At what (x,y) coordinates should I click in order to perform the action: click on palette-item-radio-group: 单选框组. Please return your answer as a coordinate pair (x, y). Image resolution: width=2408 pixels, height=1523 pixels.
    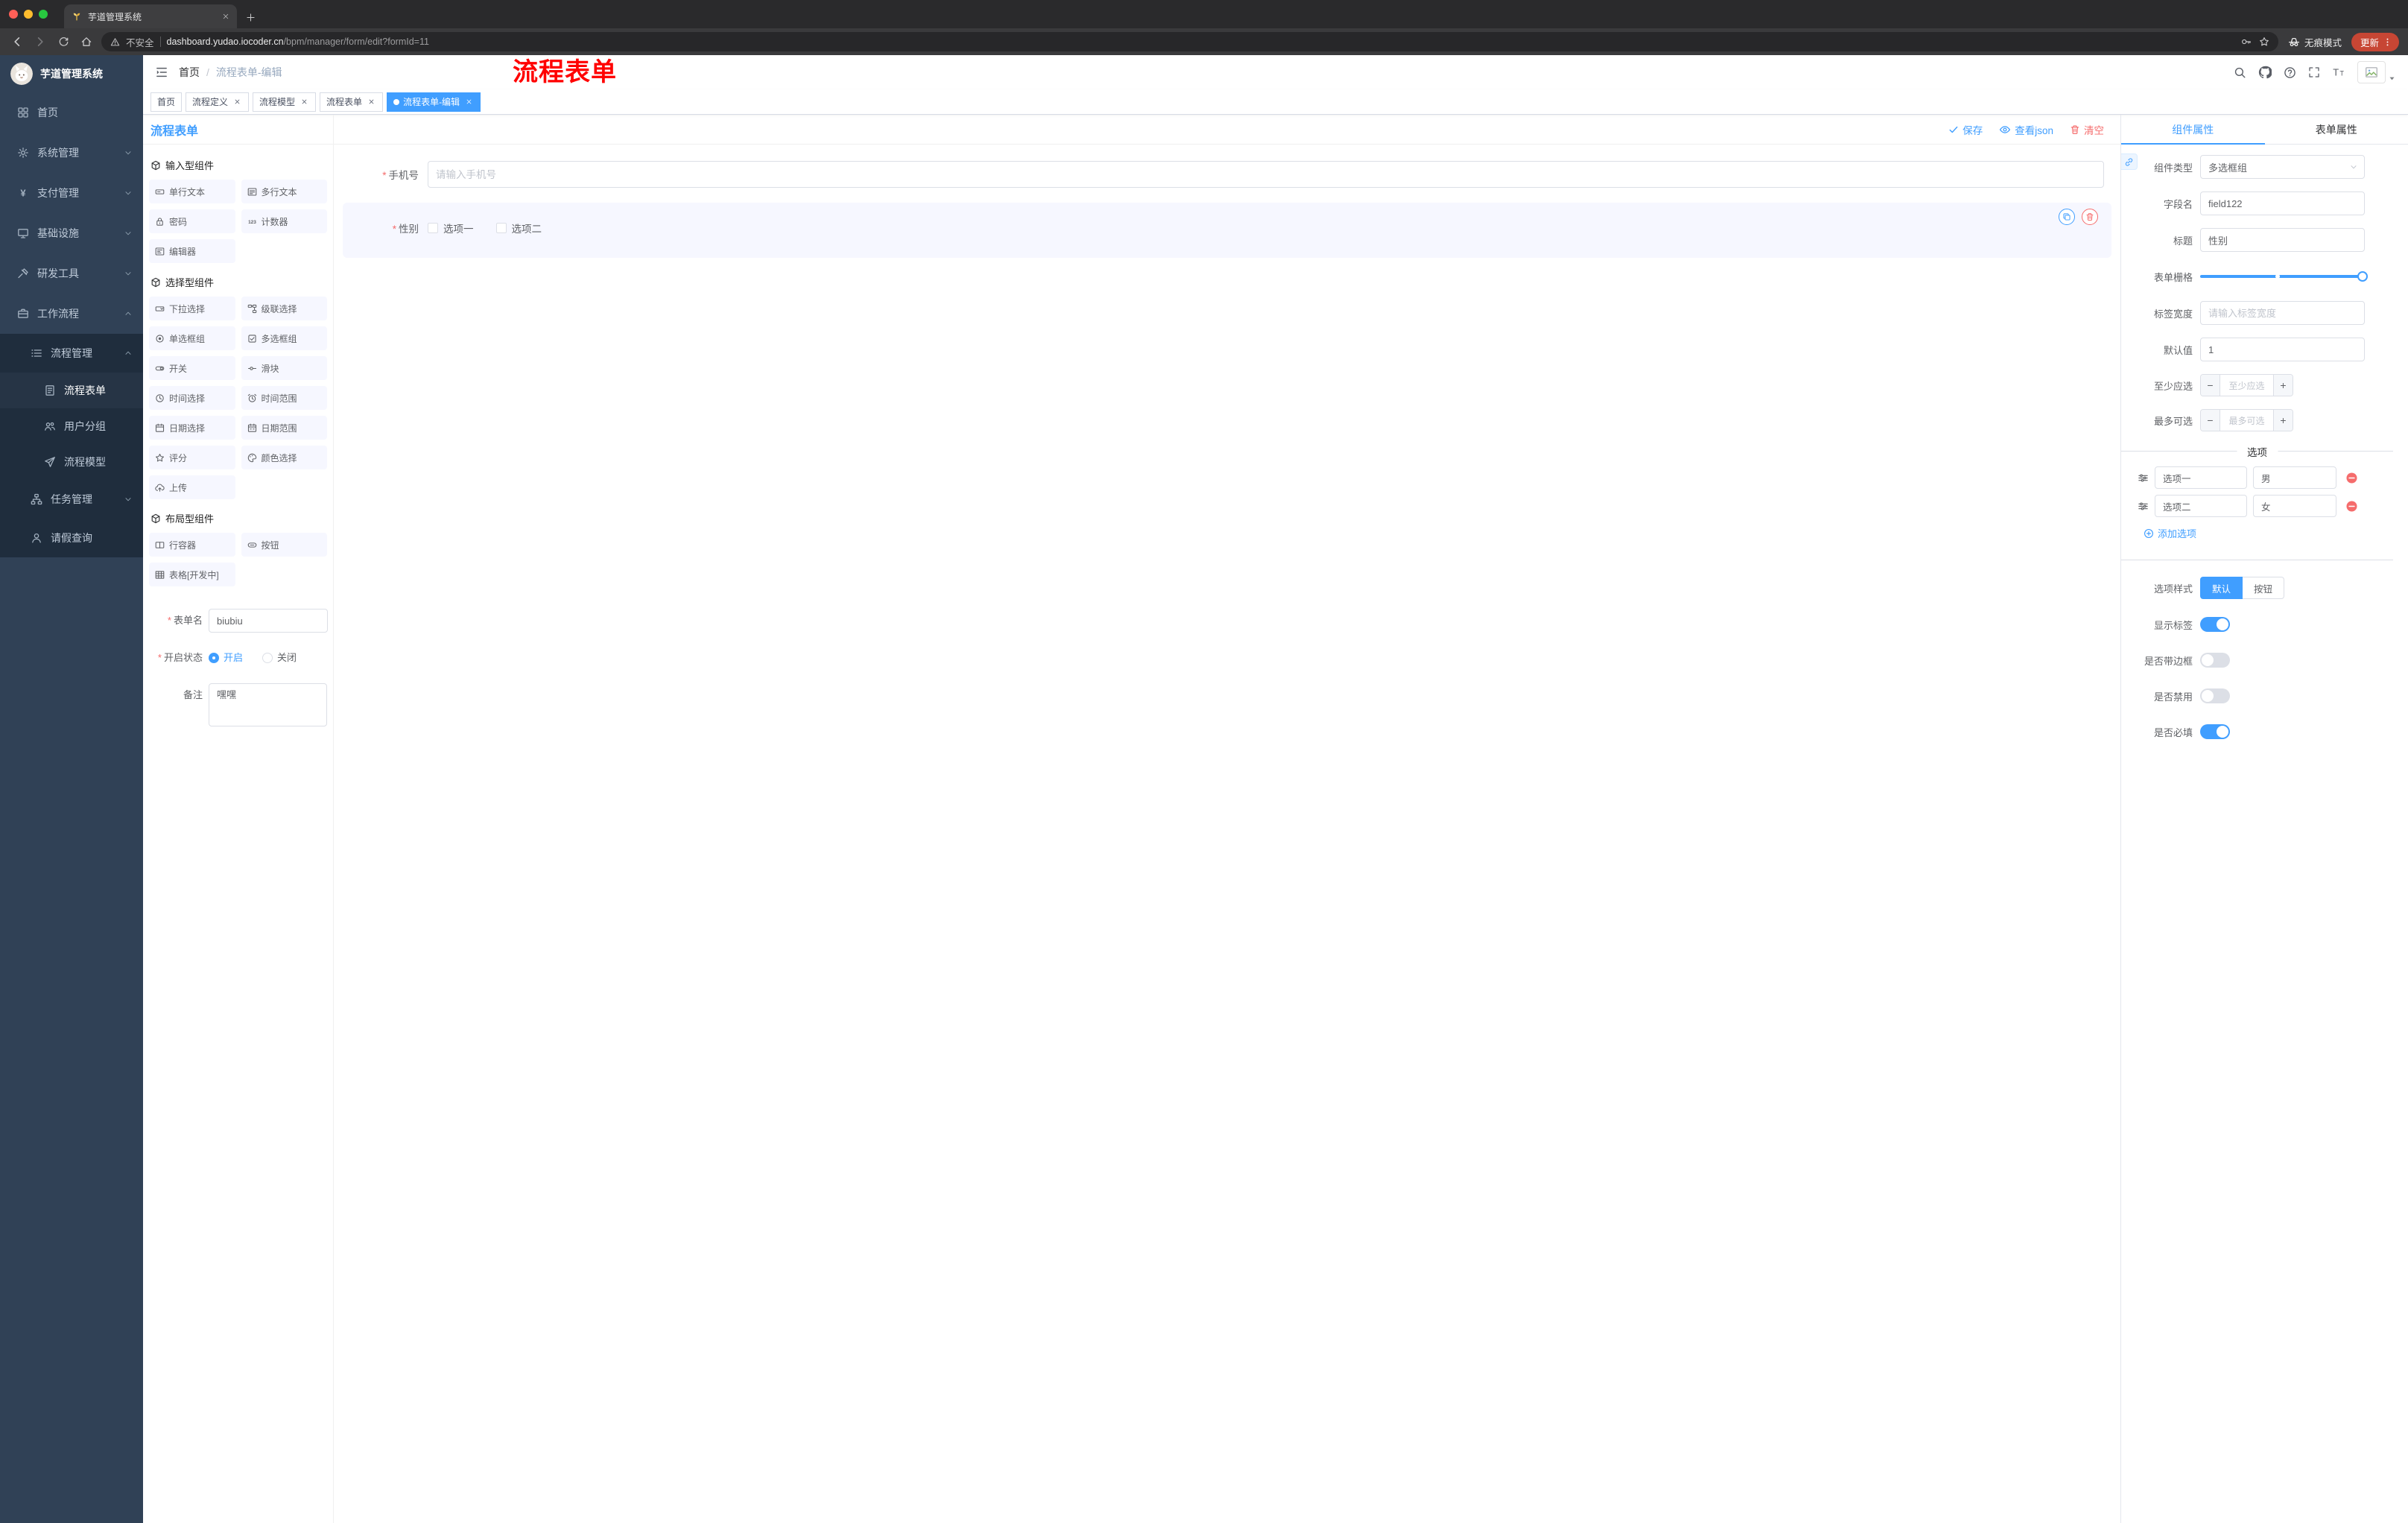
    Looking at the image, I should click on (192, 338).